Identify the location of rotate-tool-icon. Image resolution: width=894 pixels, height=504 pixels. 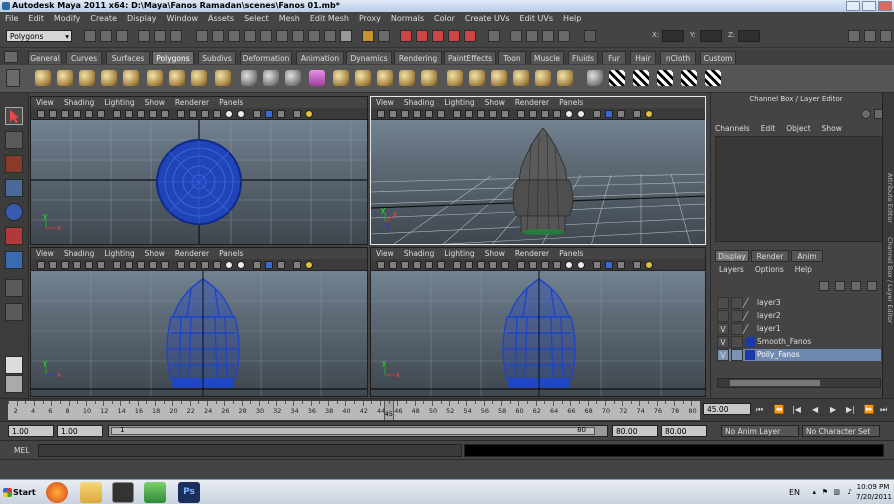
(14, 212).